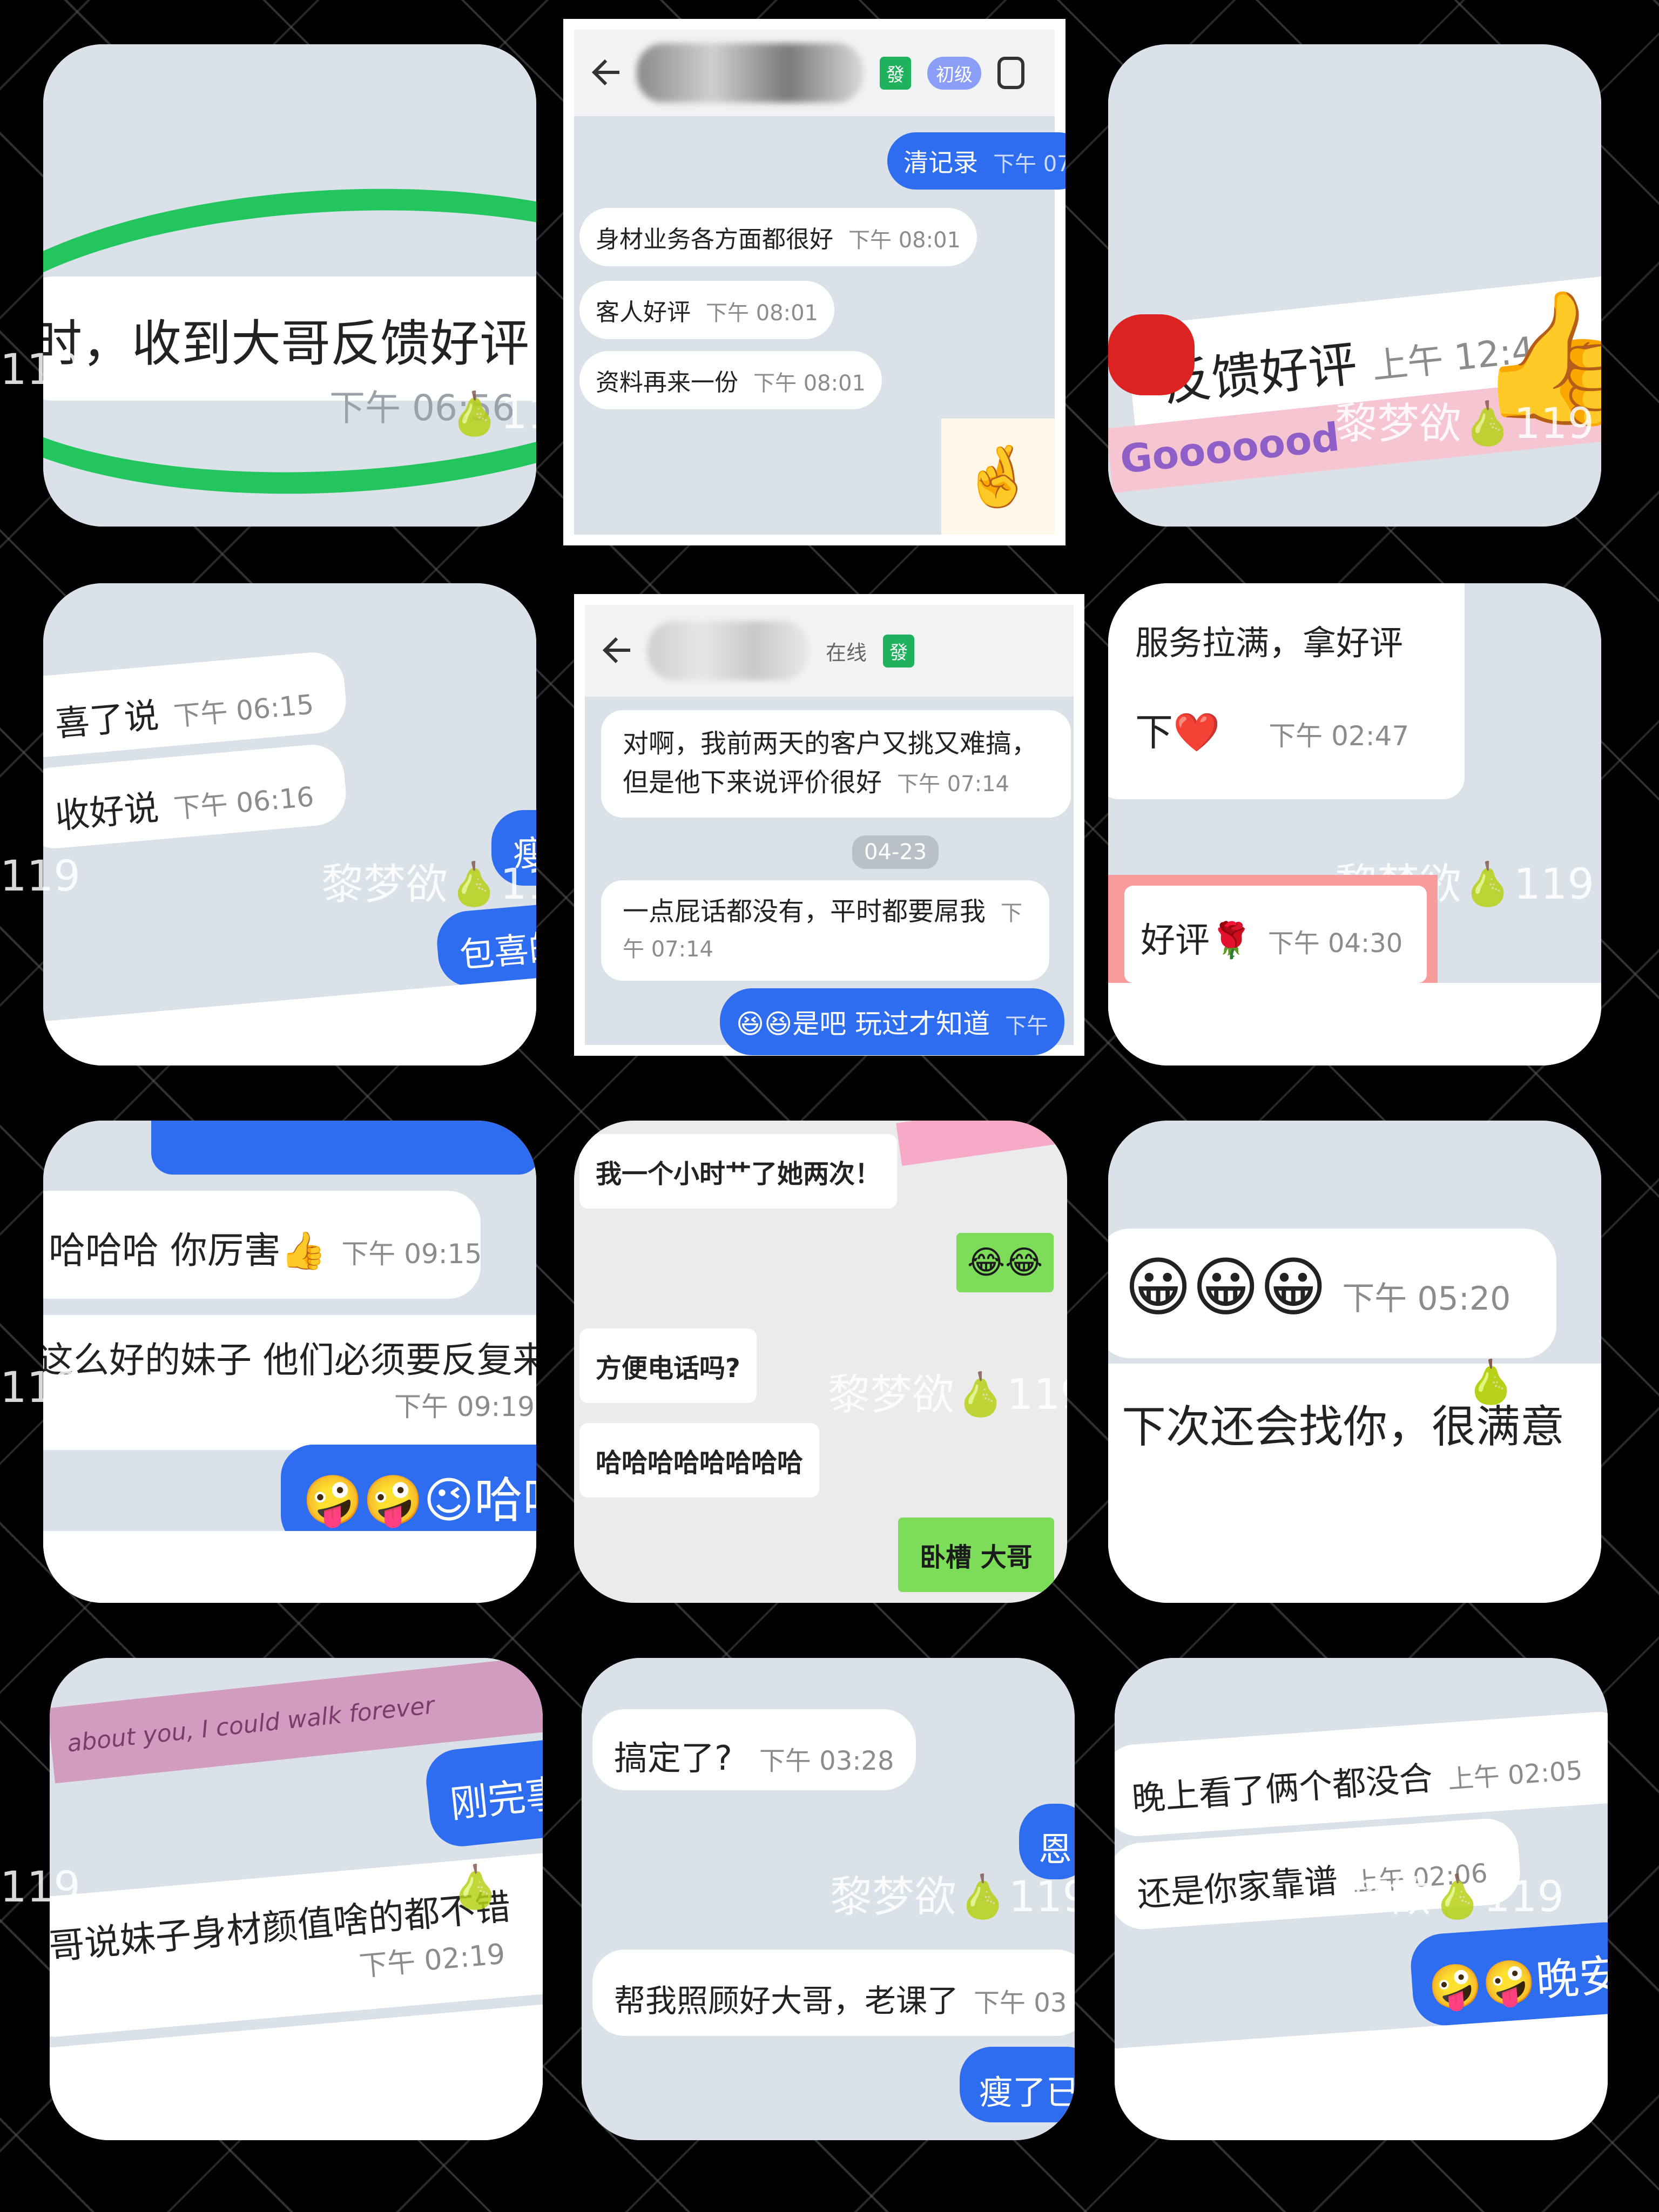  I want to click on card-4: 喜了说下午 06:15 收好说下午 06:16 瘦 包喜的 黎梦欲🍐119, so click(289, 824).